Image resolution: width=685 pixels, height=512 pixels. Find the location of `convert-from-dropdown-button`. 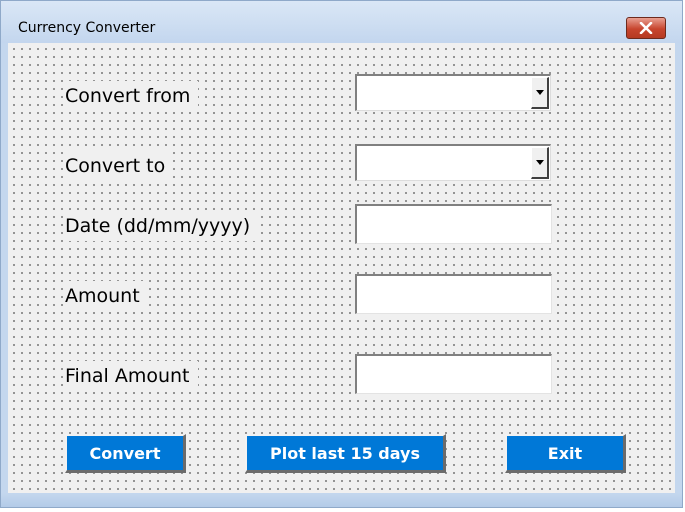

convert-from-dropdown-button is located at coordinates (540, 93).